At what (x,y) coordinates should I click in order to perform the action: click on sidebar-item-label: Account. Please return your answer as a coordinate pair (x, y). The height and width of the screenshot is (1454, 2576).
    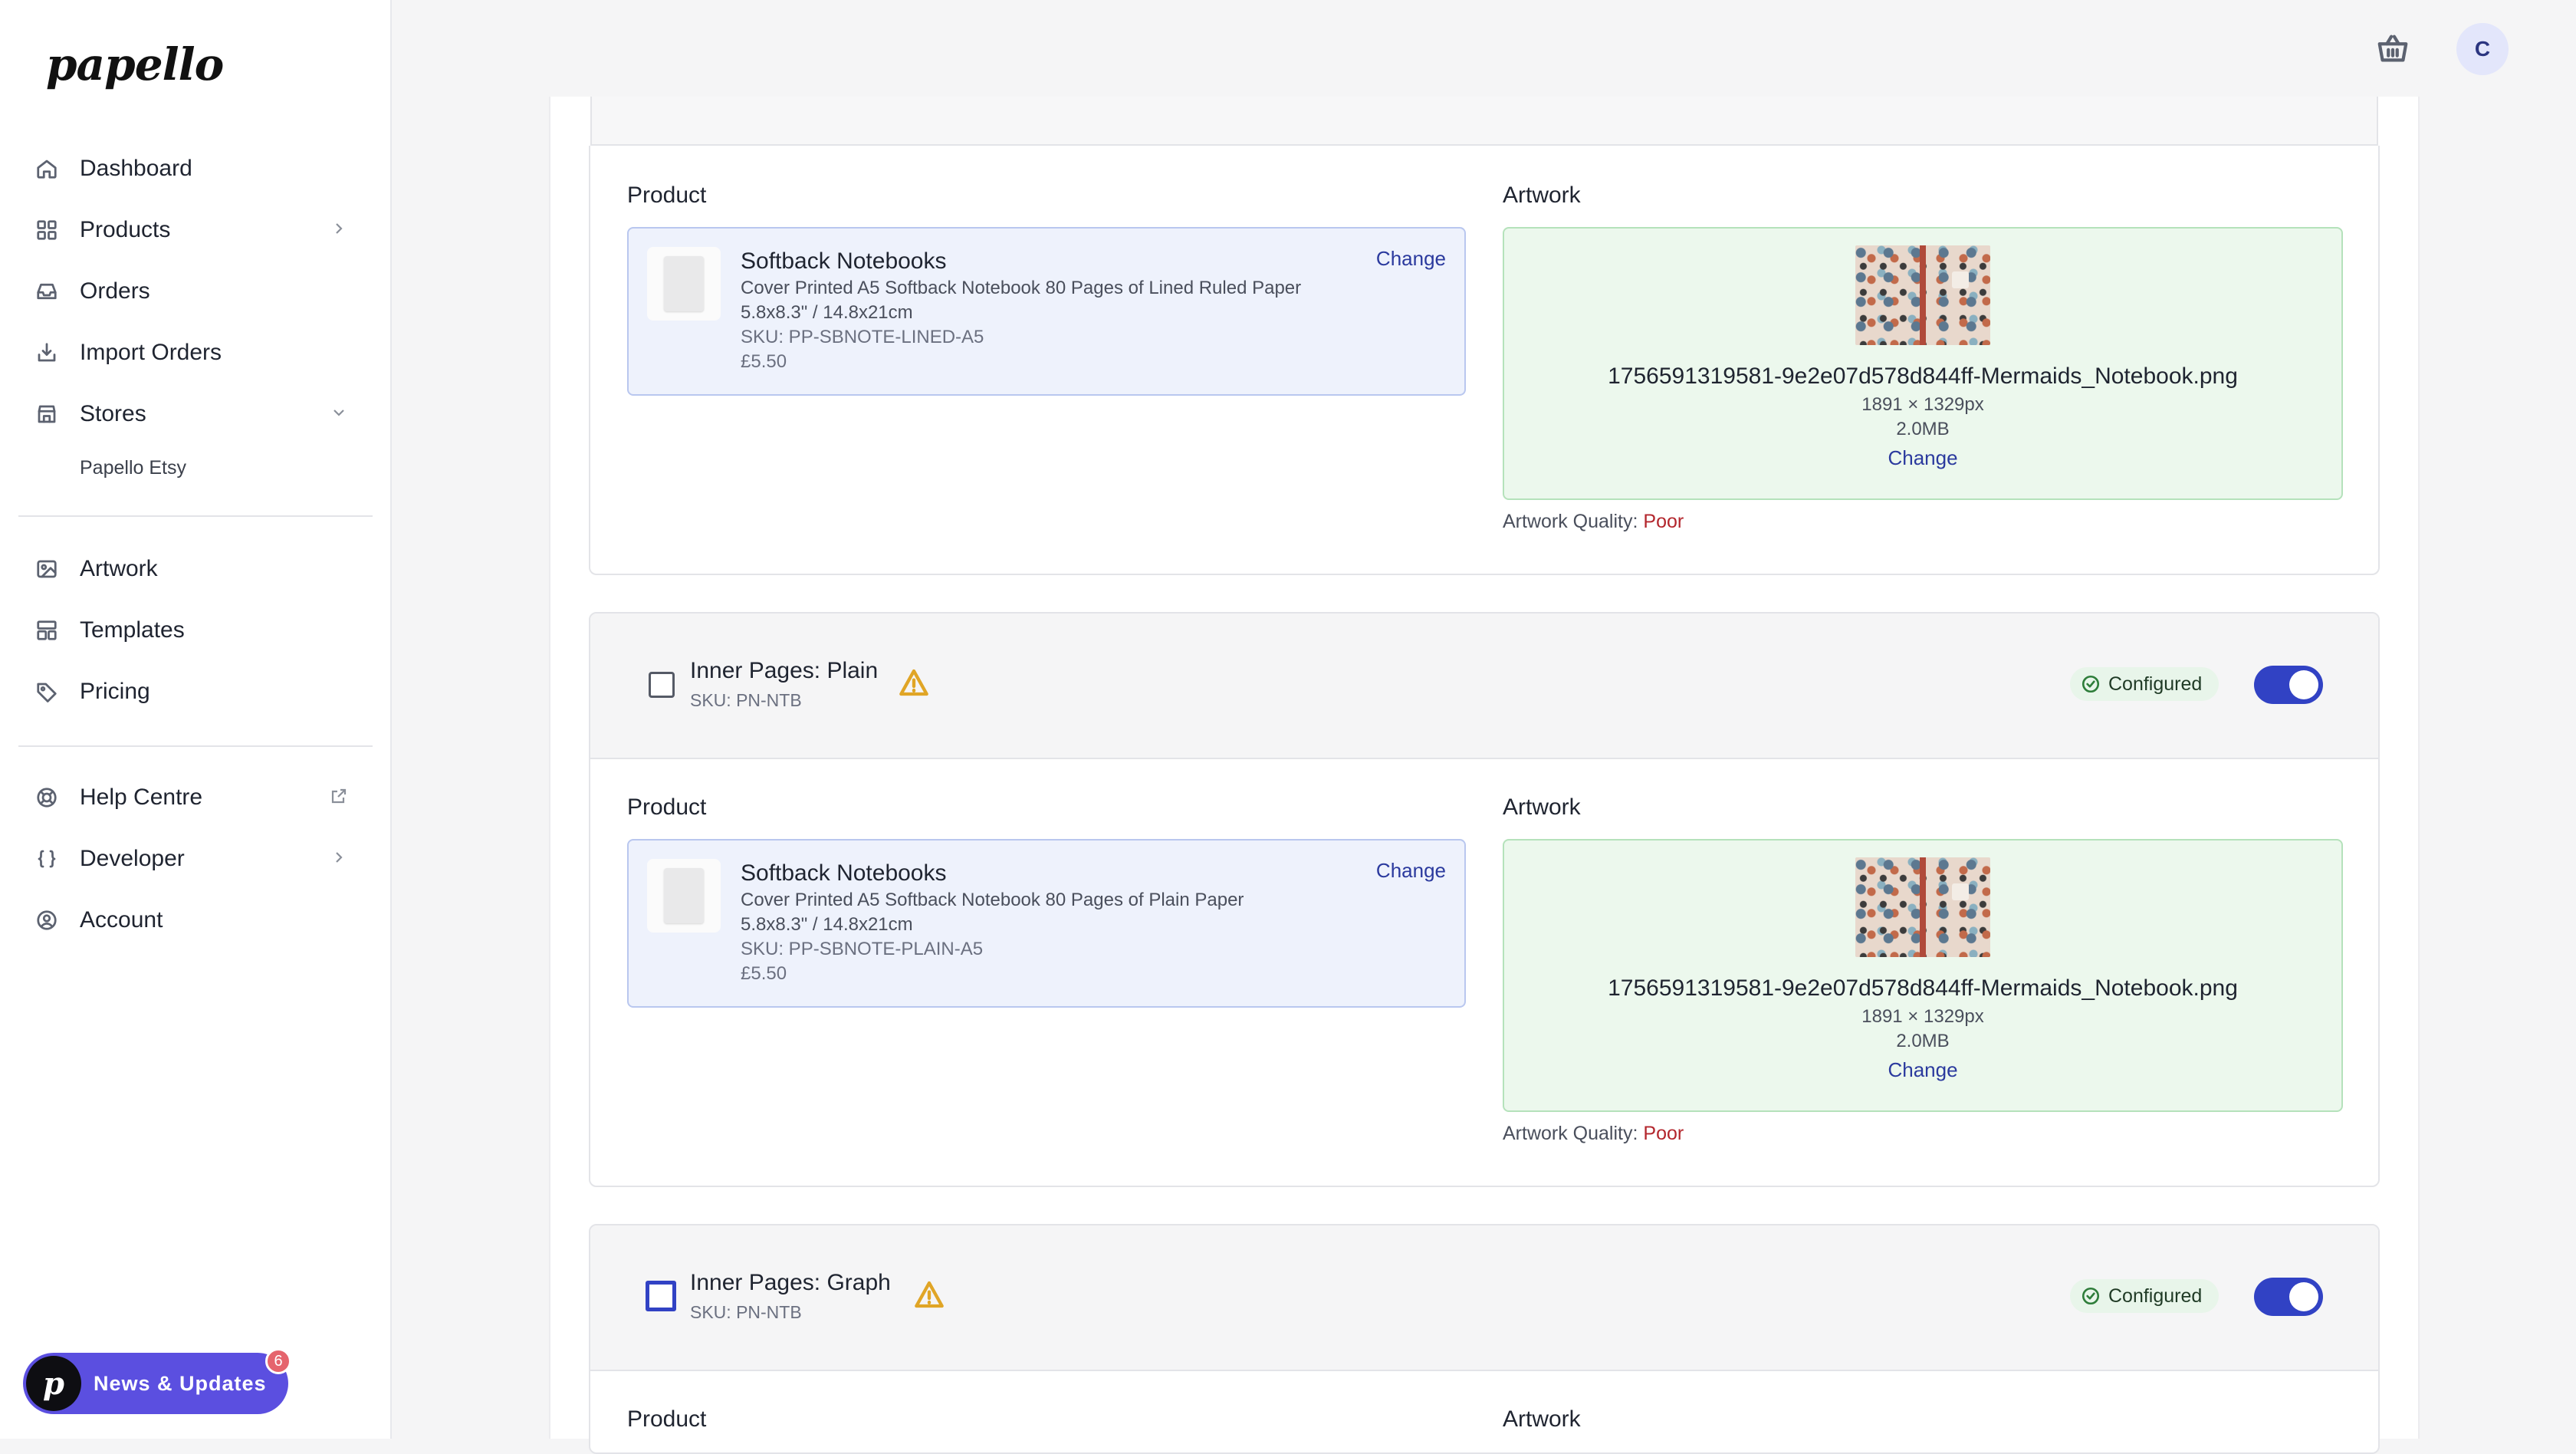
    Looking at the image, I should click on (122, 920).